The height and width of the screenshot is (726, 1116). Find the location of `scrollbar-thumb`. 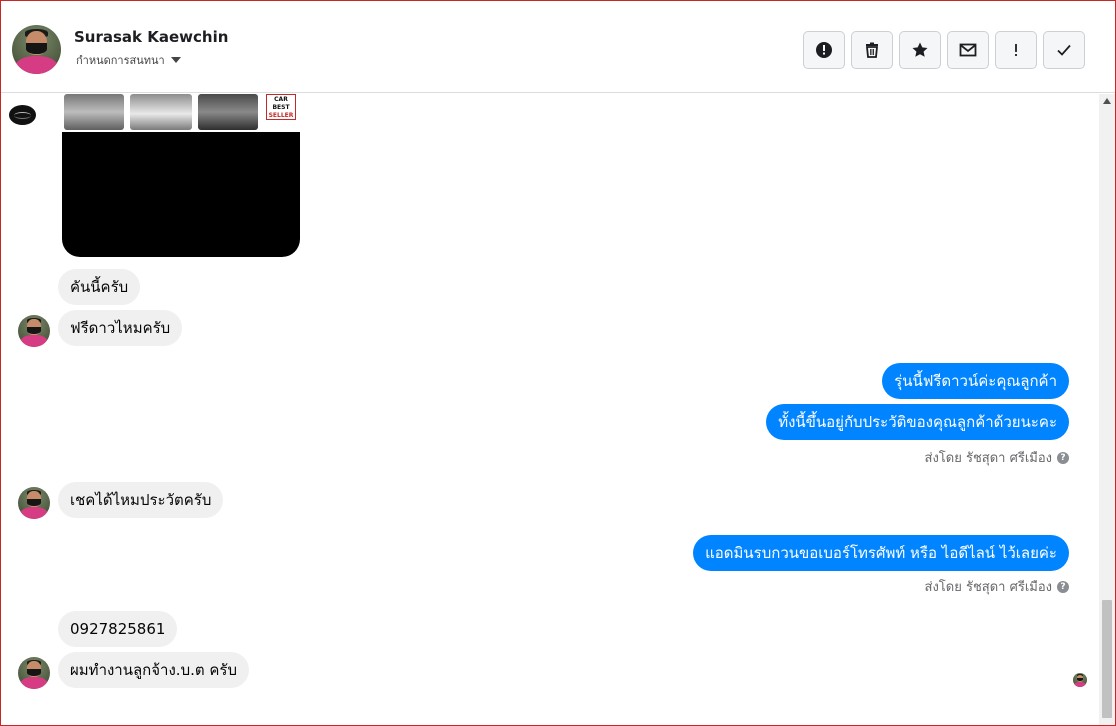

scrollbar-thumb is located at coordinates (1107, 659).